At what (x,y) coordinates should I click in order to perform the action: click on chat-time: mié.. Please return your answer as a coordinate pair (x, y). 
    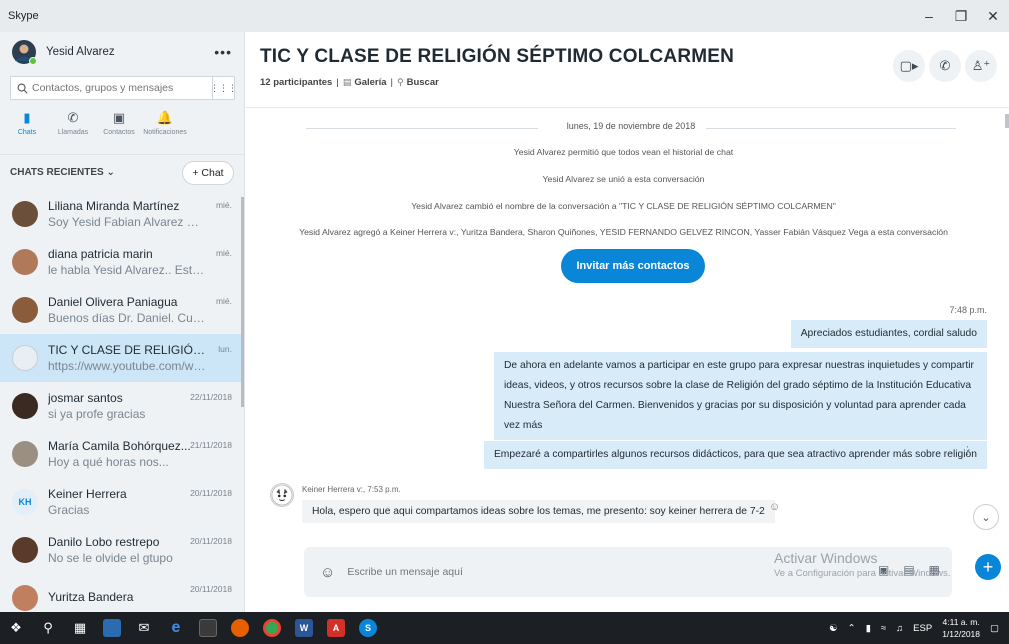
    Looking at the image, I should click on (223, 253).